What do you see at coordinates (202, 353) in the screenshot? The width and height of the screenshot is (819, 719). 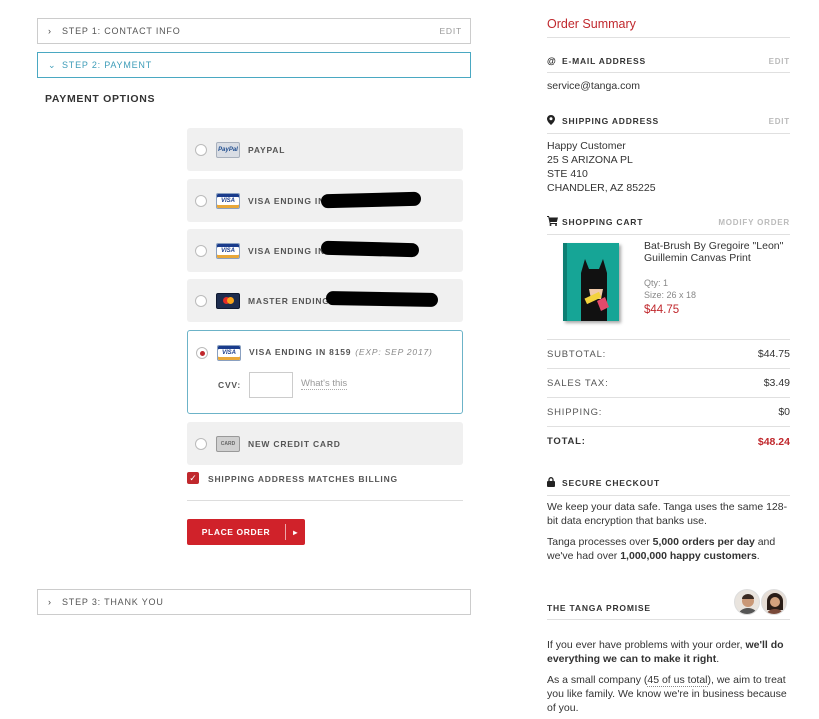 I see `radio-button-selected` at bounding box center [202, 353].